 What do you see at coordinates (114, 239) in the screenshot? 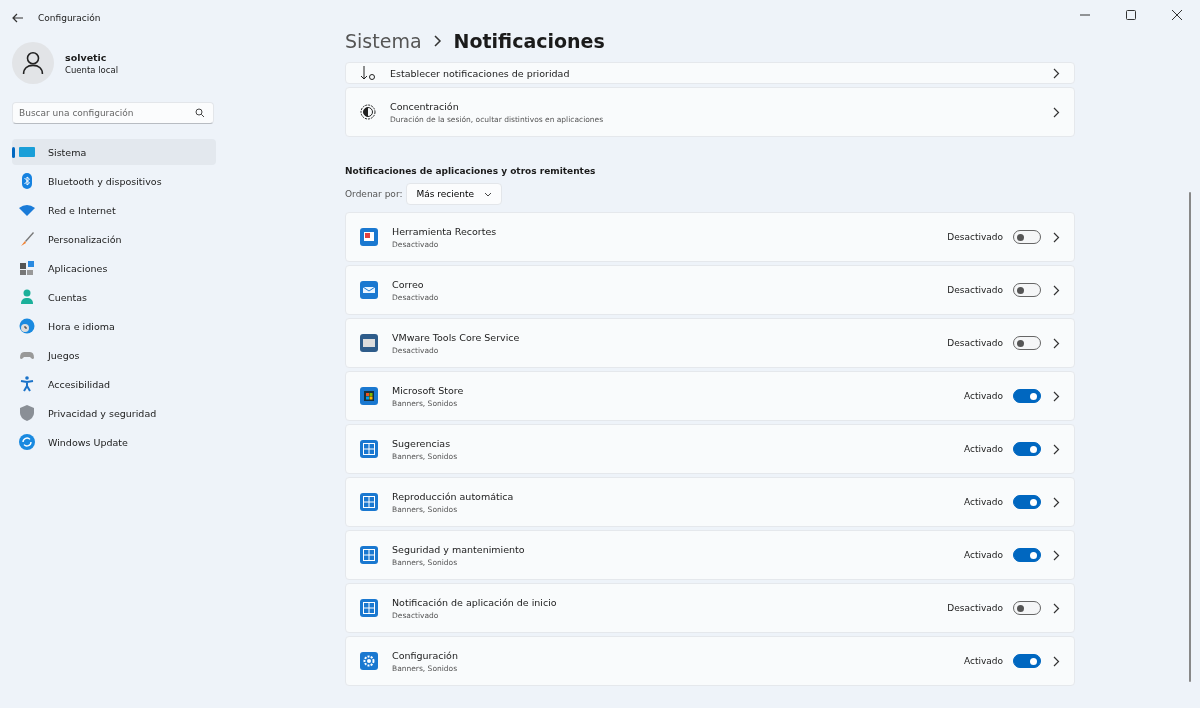
I see `sidebar-item: Personalización` at bounding box center [114, 239].